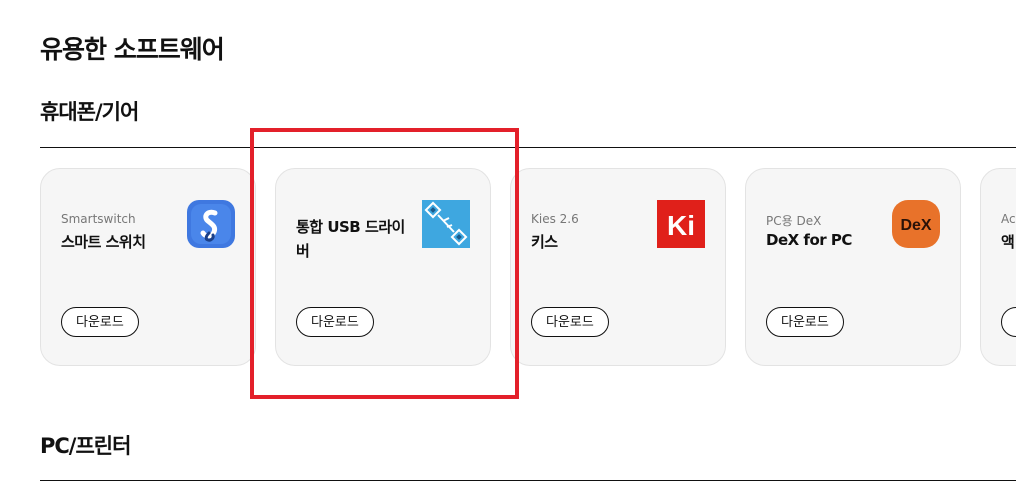 This screenshot has height=489, width=1016. I want to click on card-subtitle: PC용 DeX, so click(794, 221).